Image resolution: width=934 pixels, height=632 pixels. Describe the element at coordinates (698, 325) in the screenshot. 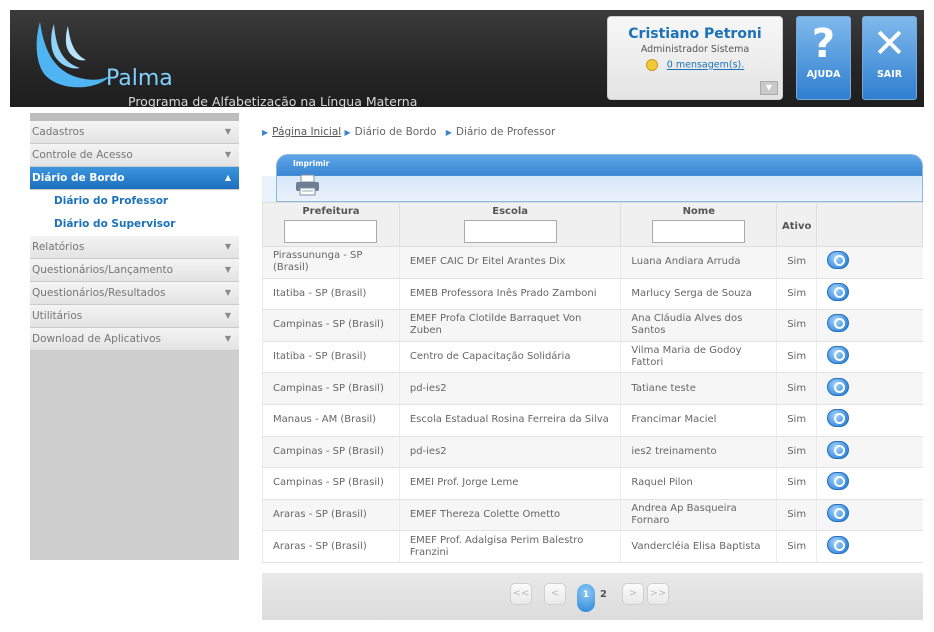

I see `cell-nome: Ana Cláudia Alves dos Santos` at that location.